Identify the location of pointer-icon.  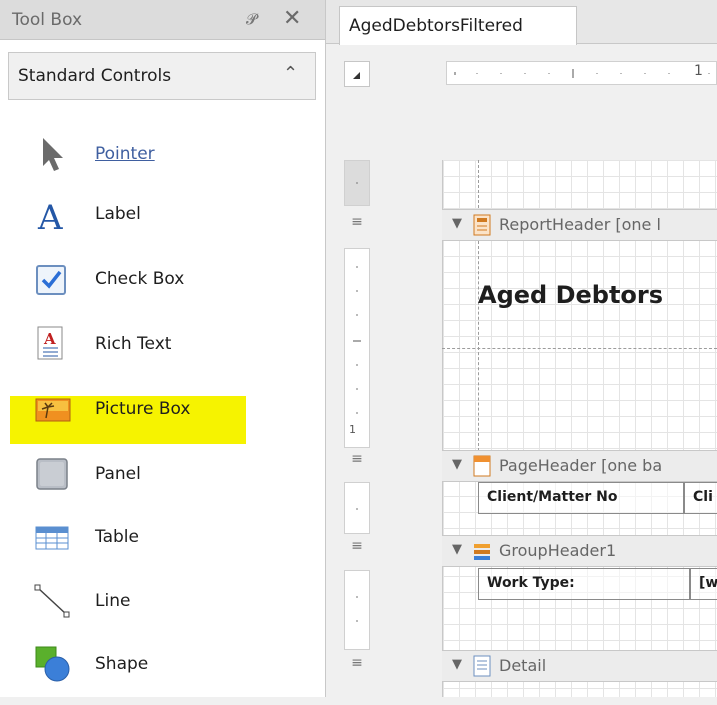
(54, 155).